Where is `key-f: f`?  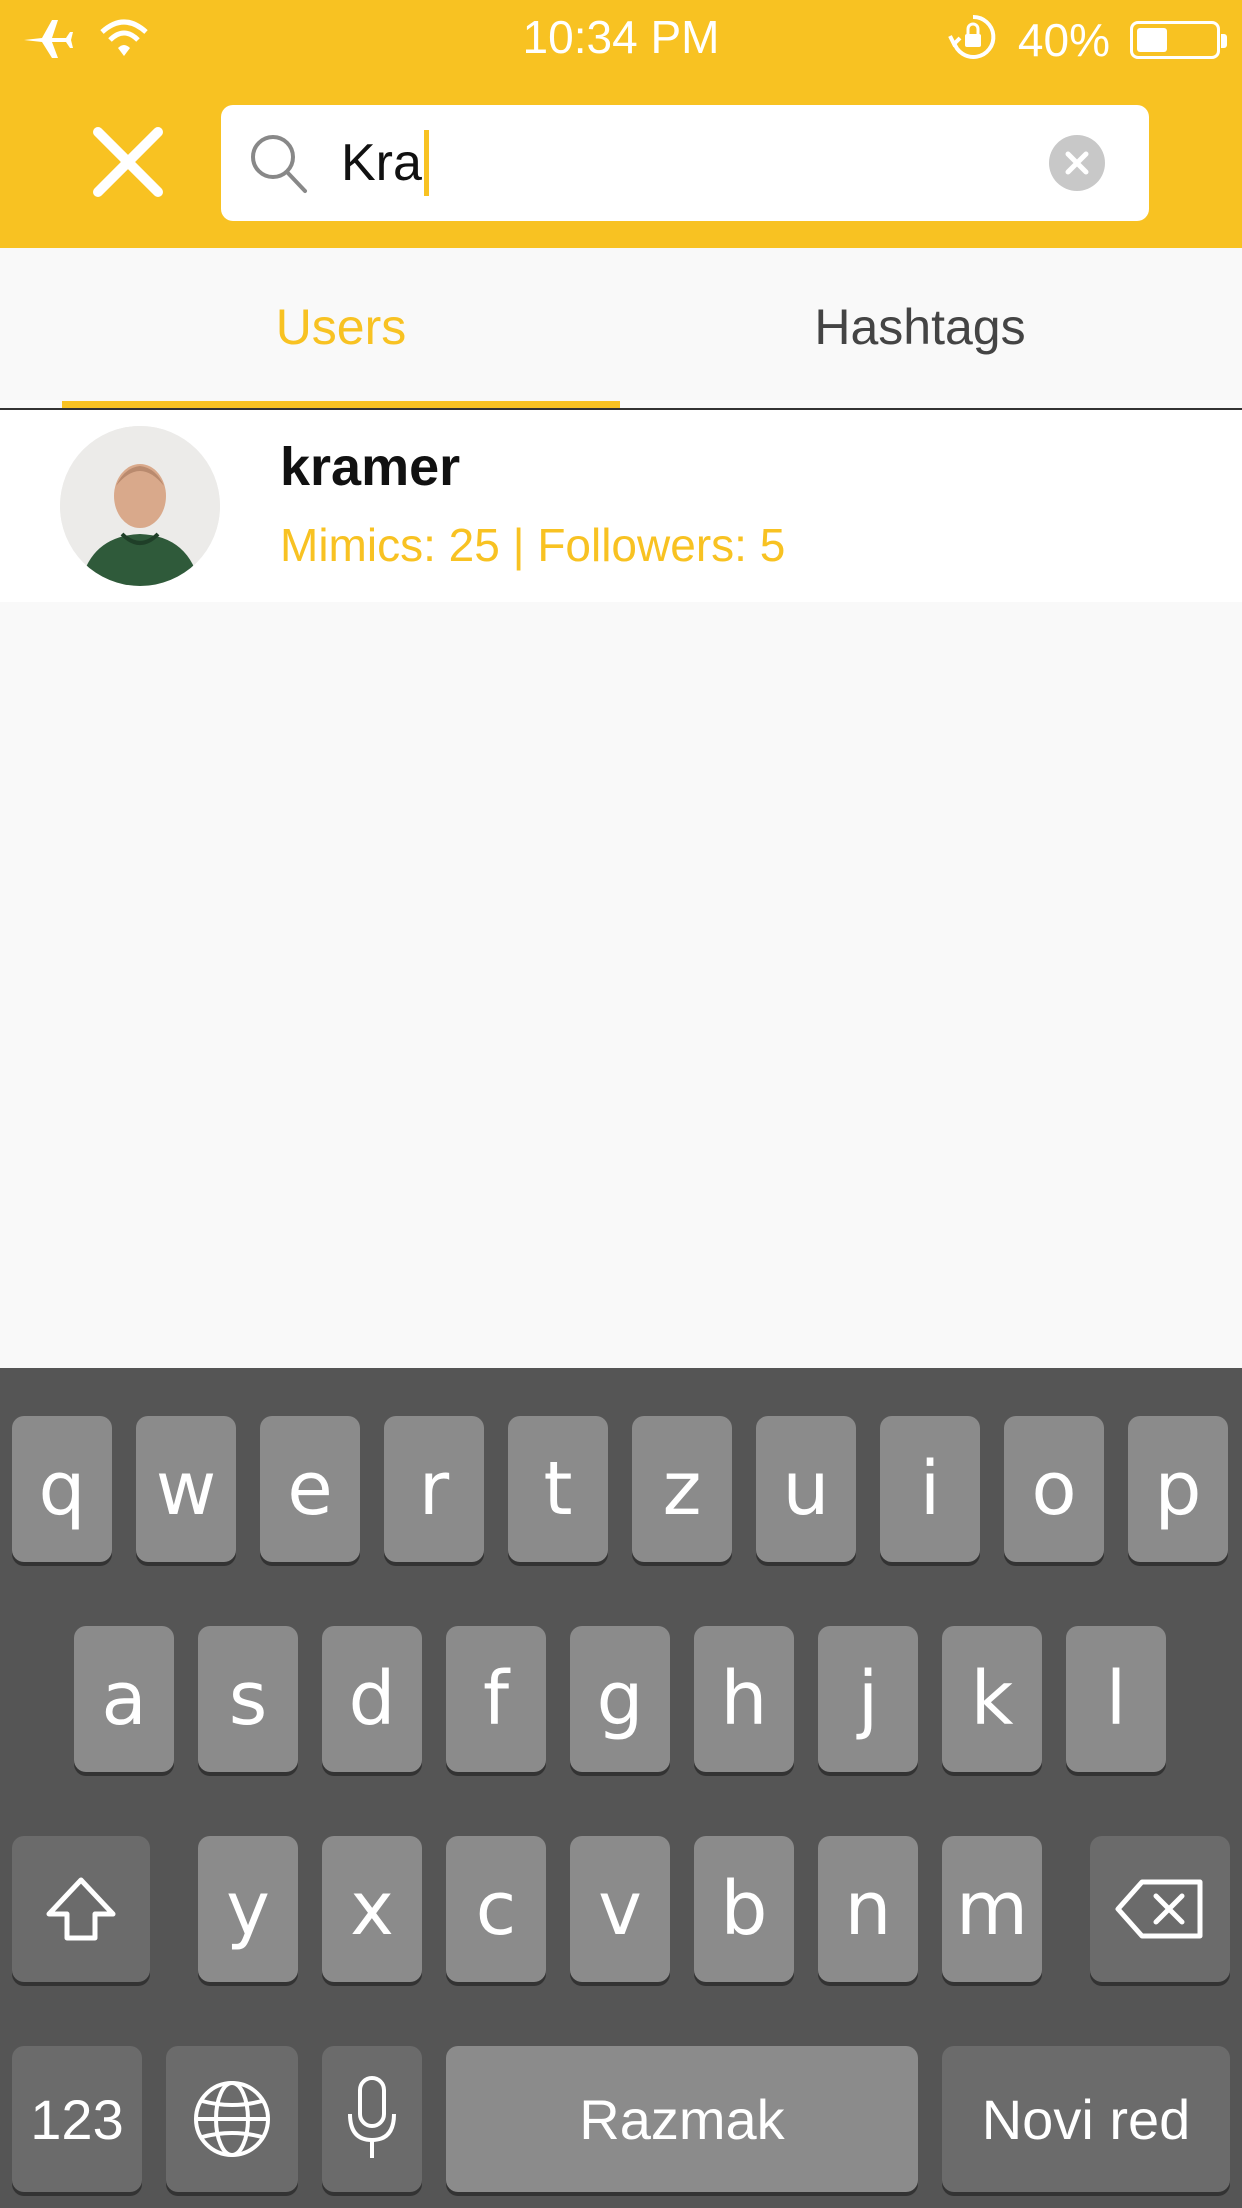 key-f: f is located at coordinates (496, 1699).